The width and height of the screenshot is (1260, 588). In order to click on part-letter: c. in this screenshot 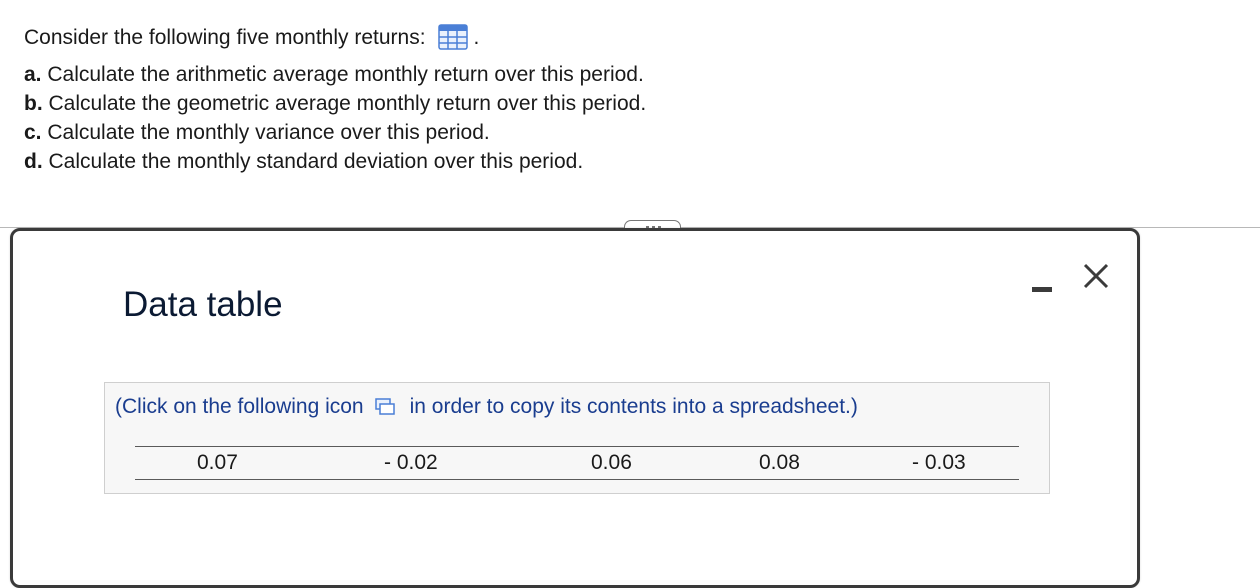, I will do `click(33, 132)`.